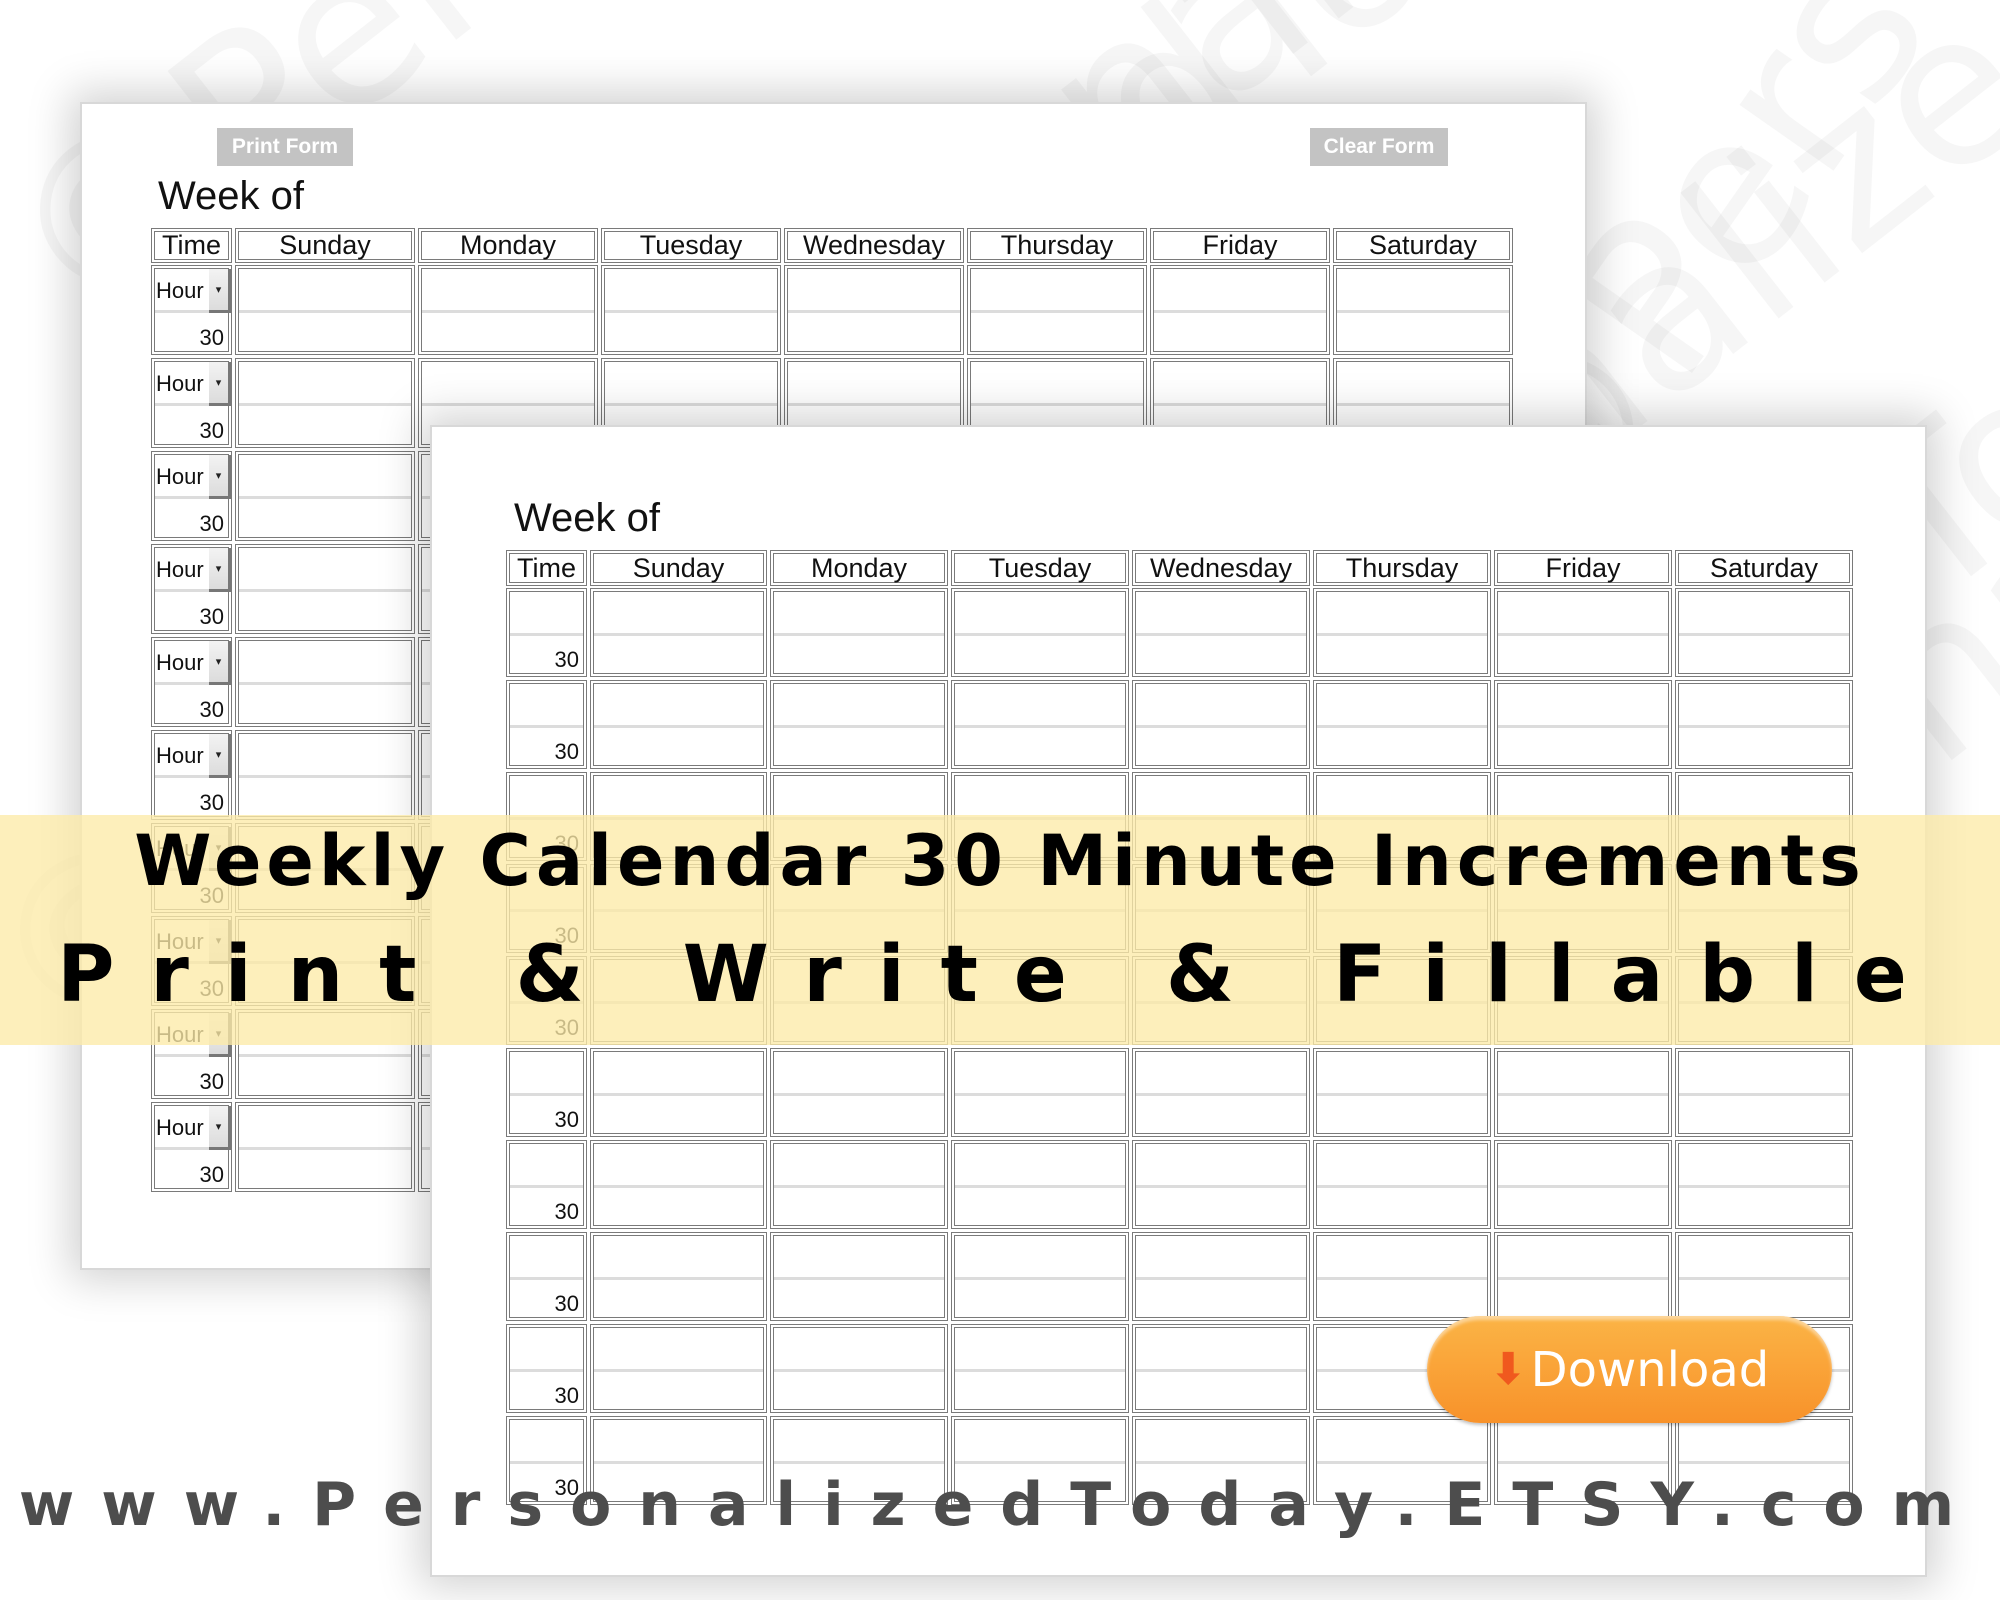  Describe the element at coordinates (1057, 245) in the screenshot. I see `header-day: Thursday` at that location.